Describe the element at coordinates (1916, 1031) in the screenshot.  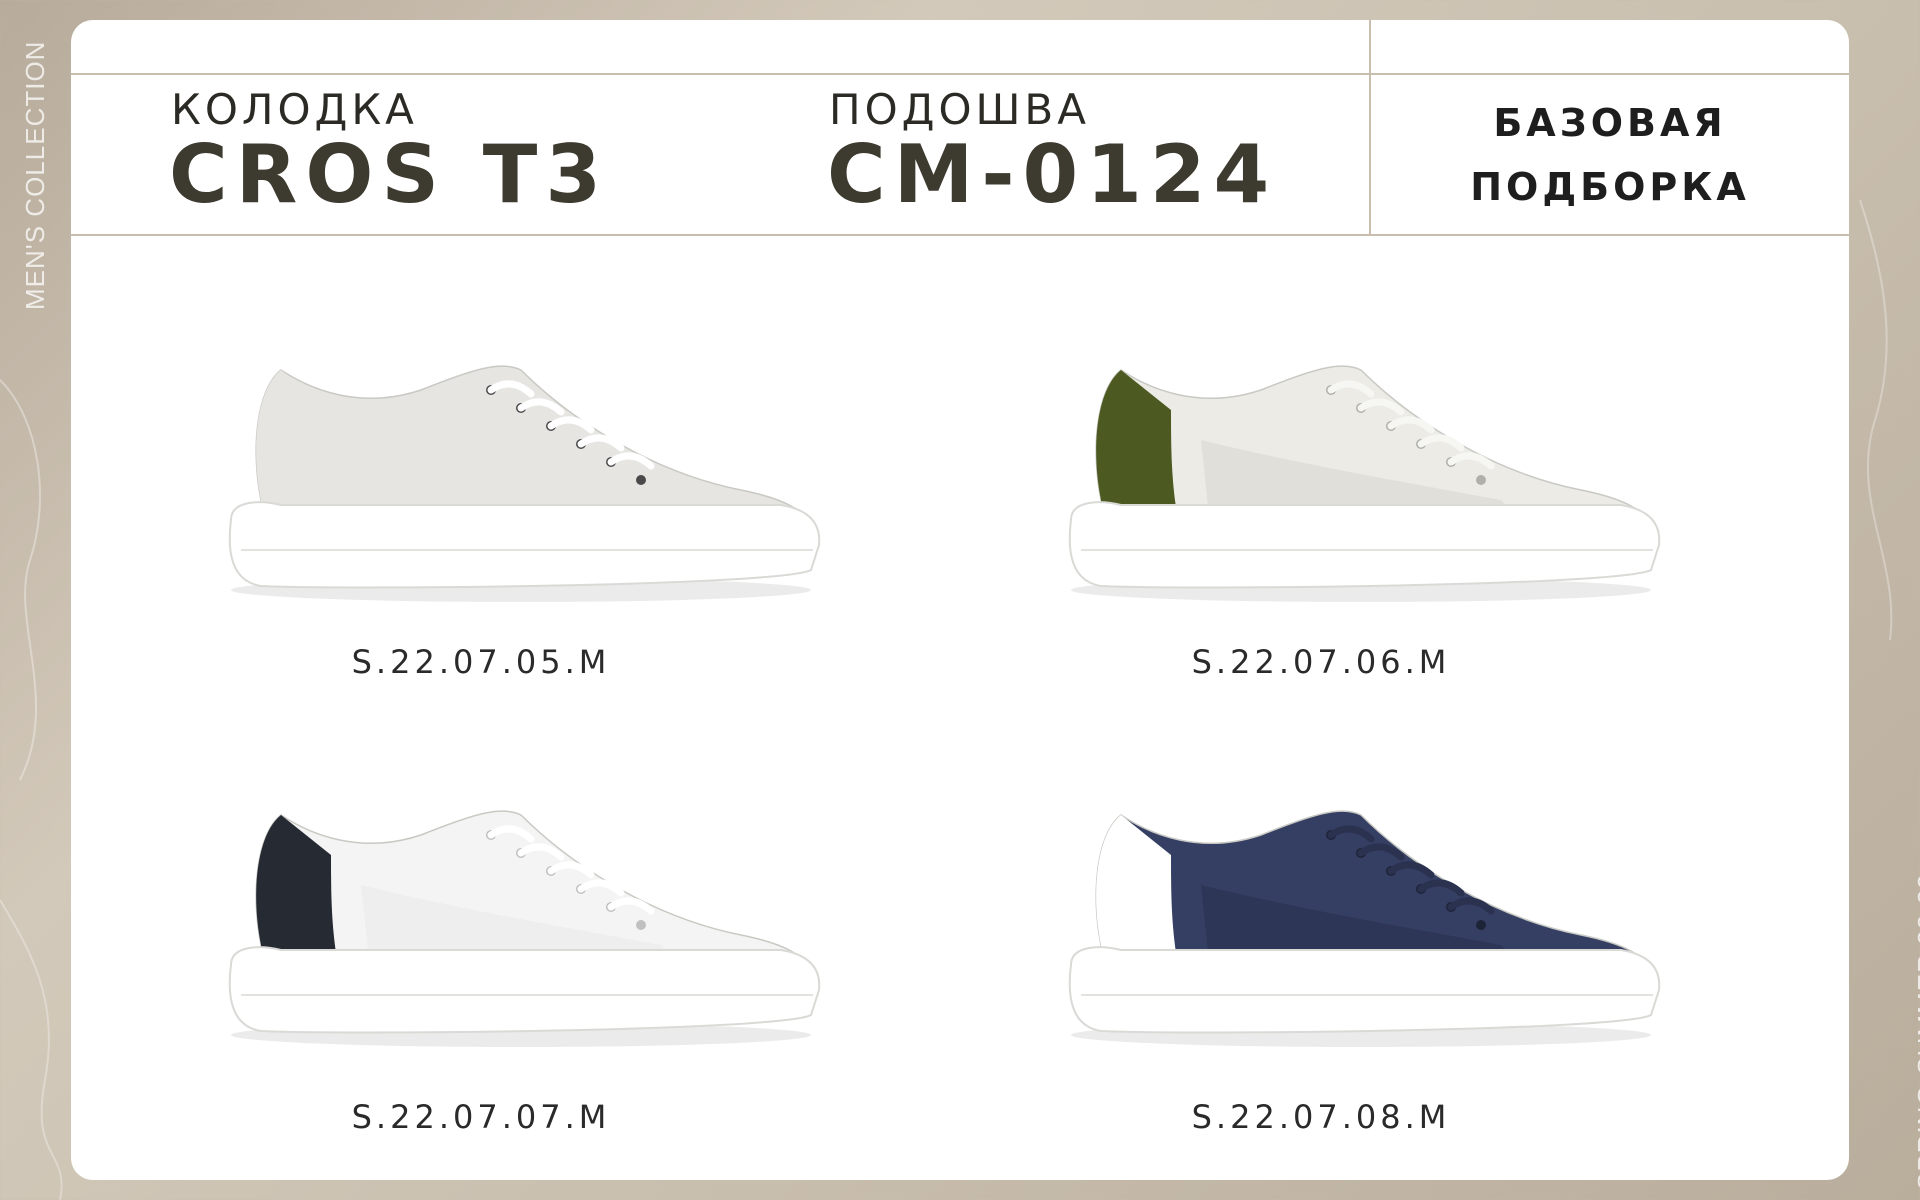
I see `side-label-season: SPRING-SUMMER 22-23` at that location.